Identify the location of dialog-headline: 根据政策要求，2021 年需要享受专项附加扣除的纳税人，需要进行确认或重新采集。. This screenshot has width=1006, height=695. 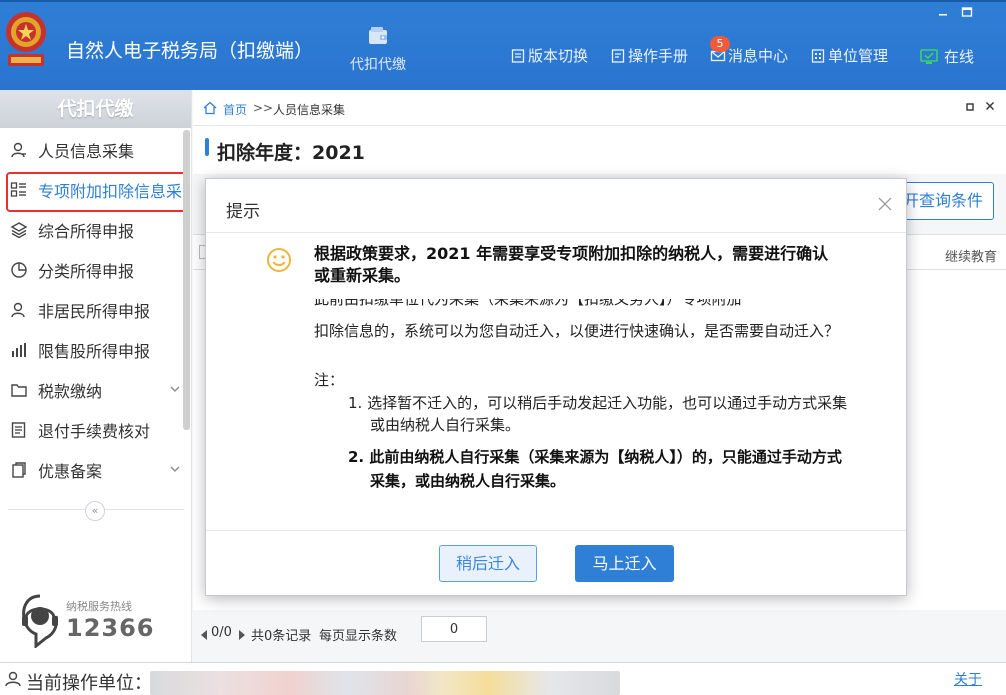
(571, 264).